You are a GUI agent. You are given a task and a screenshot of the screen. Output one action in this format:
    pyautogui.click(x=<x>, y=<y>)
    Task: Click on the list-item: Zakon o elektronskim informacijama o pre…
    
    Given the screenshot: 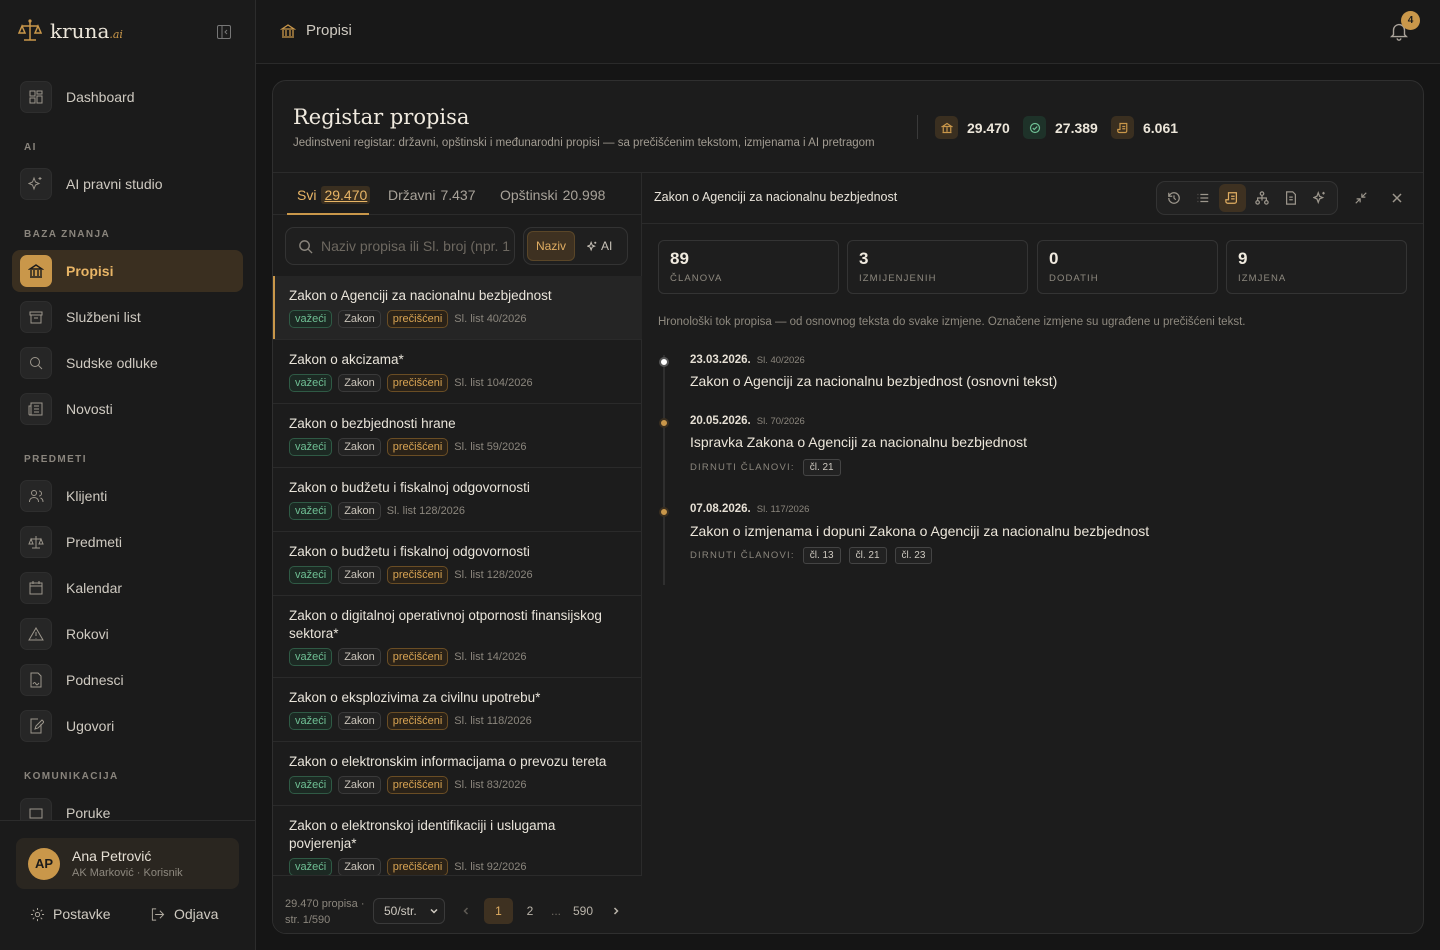 What is the action you would take?
    pyautogui.click(x=457, y=774)
    